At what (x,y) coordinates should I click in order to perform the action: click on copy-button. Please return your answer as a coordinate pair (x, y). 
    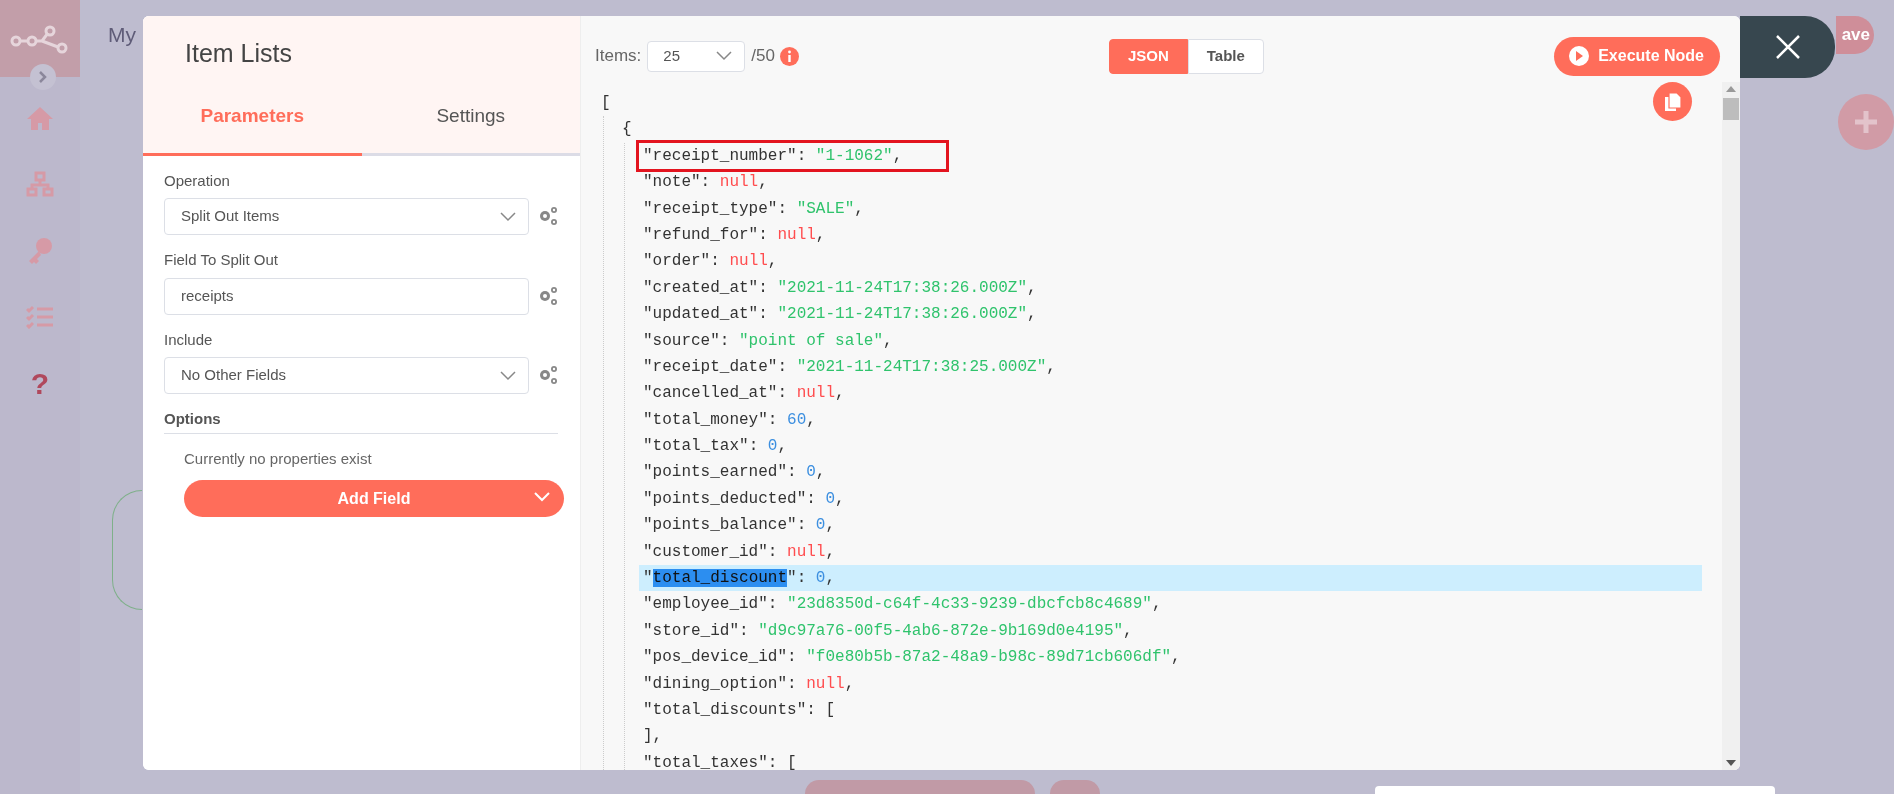
    Looking at the image, I should click on (1672, 101).